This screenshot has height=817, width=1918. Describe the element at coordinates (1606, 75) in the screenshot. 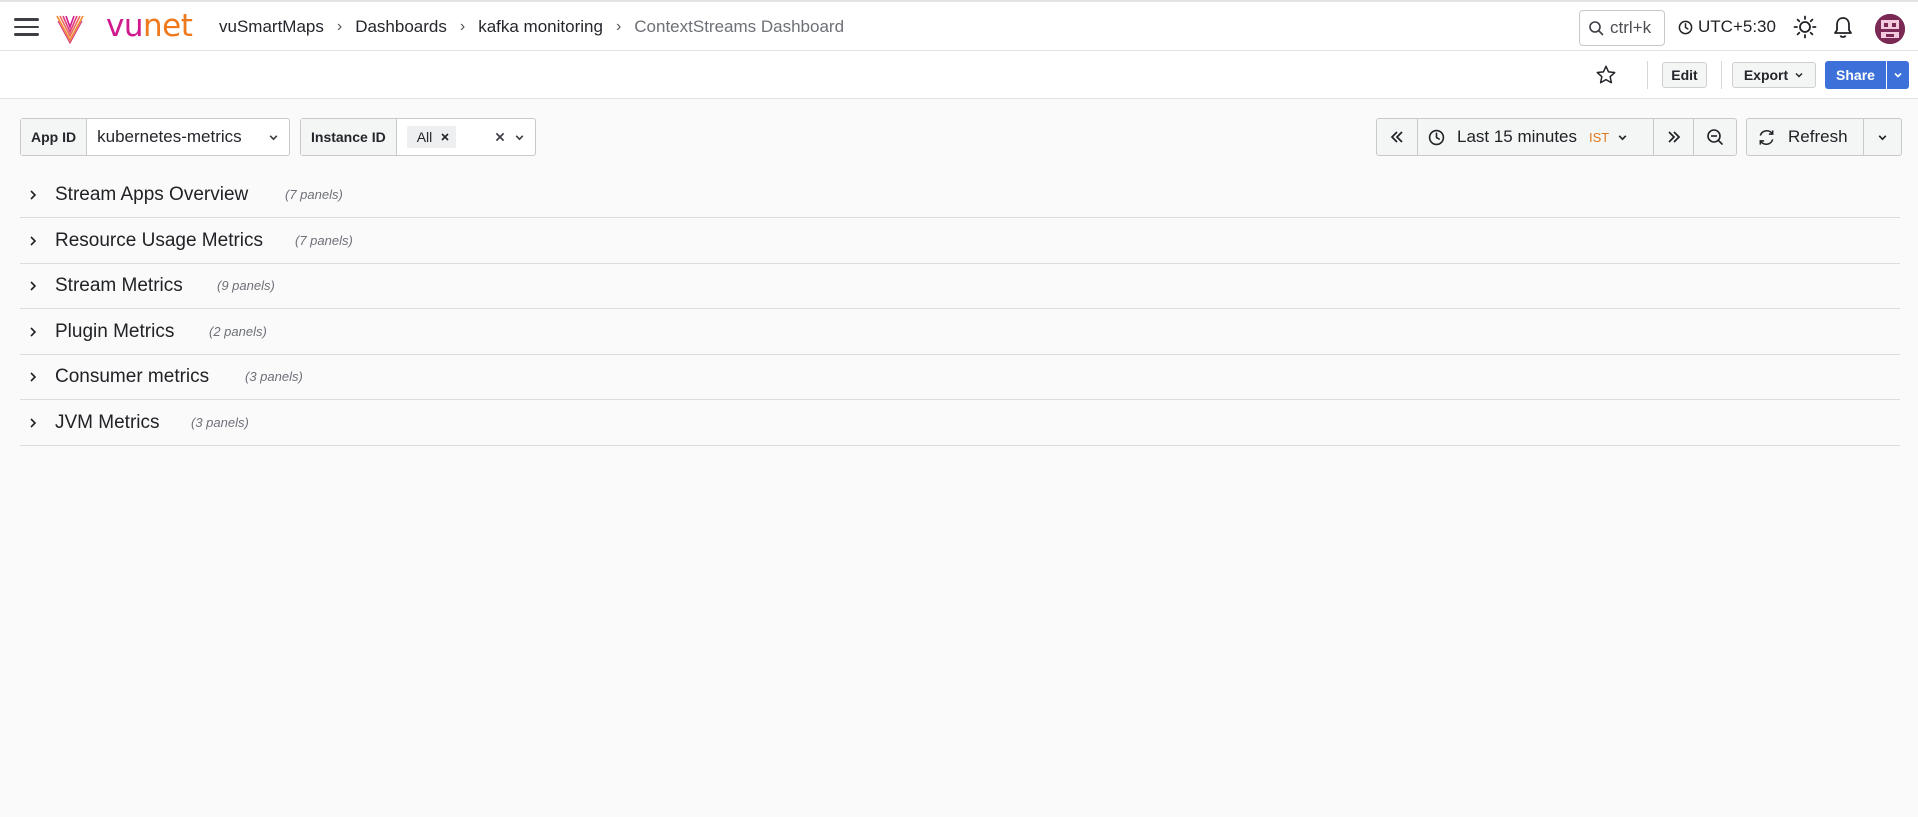

I see `favorite-star-icon` at that location.